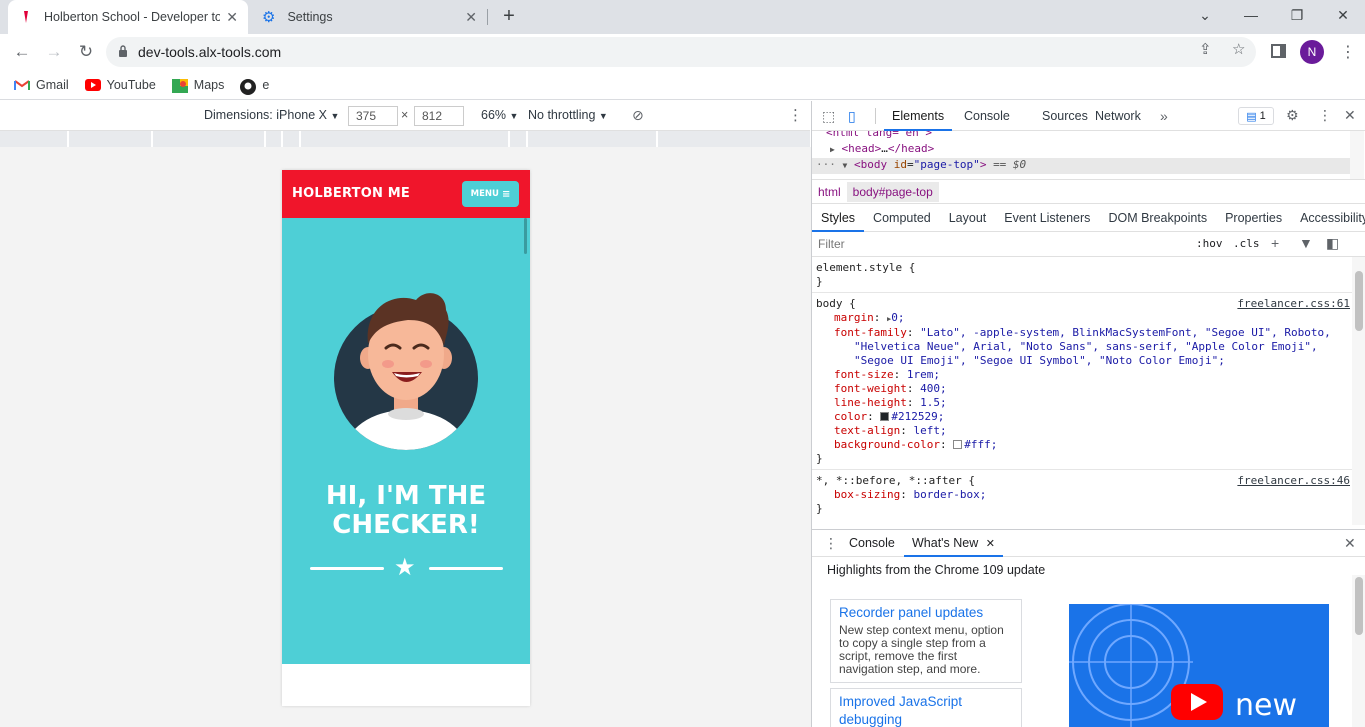  What do you see at coordinates (1251, 15) in the screenshot?
I see `minimize-button: —` at bounding box center [1251, 15].